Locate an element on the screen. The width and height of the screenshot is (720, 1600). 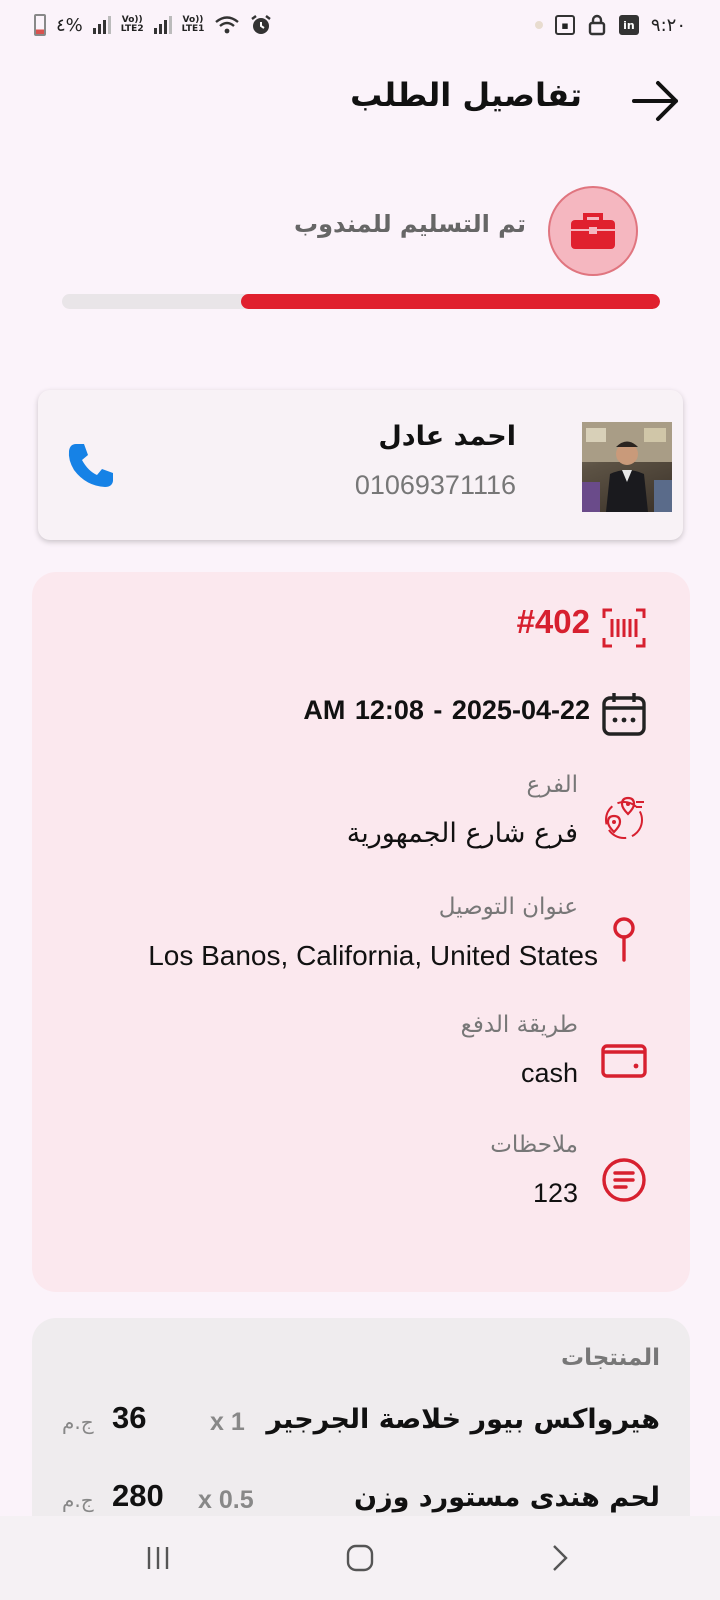
home-button is located at coordinates (360, 1558).